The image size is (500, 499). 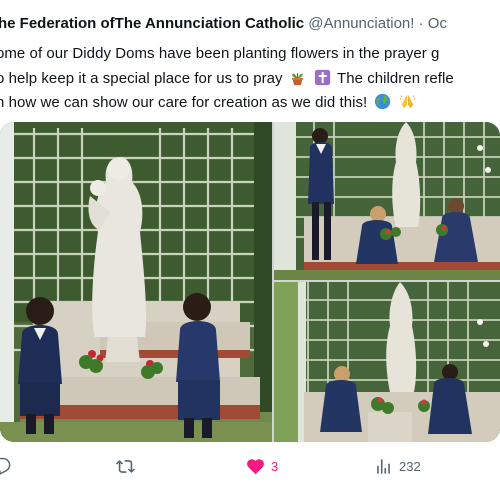 I want to click on reply-button, so click(x=8, y=466).